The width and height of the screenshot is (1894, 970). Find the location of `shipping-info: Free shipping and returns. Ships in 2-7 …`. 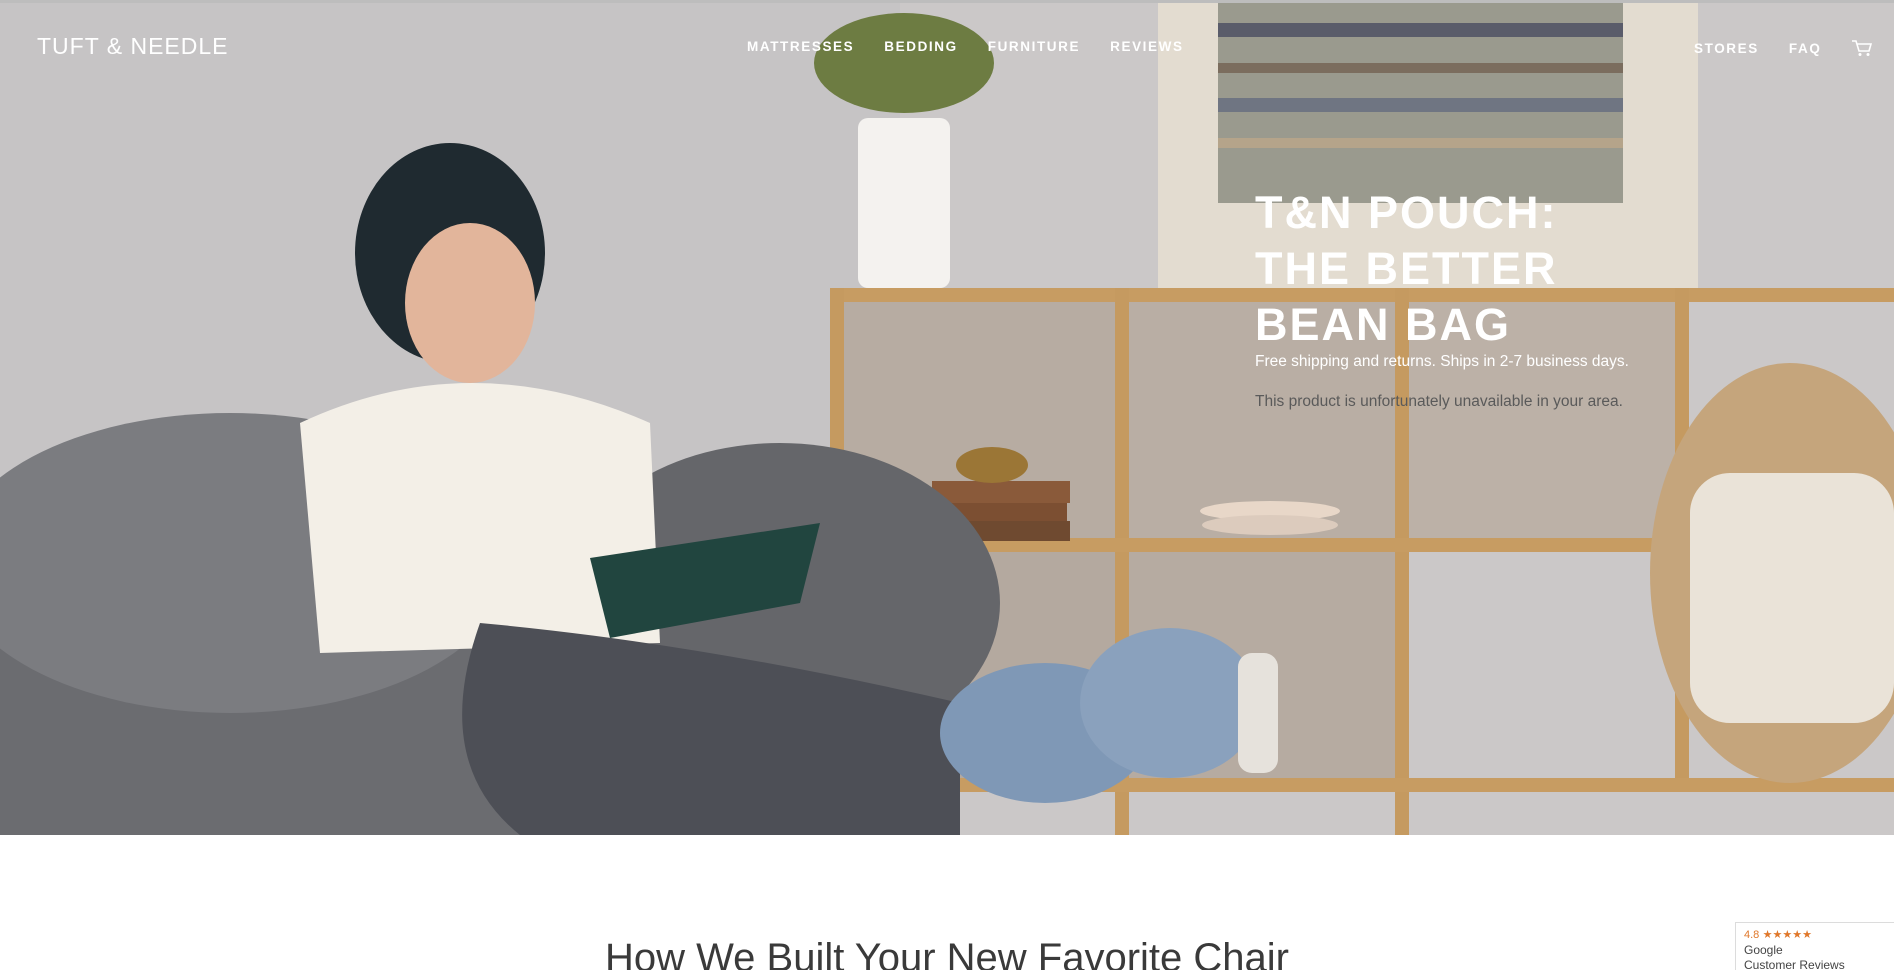

shipping-info: Free shipping and returns. Ships in 2-7 … is located at coordinates (1442, 361).